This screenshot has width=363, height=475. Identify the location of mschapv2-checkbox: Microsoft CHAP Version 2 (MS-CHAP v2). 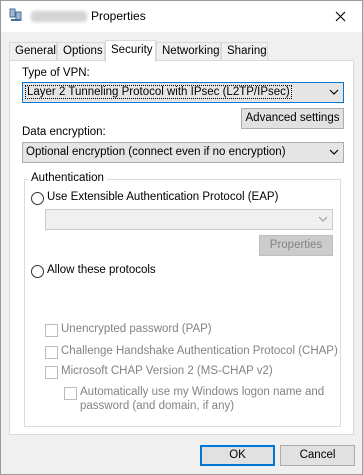
(190, 372).